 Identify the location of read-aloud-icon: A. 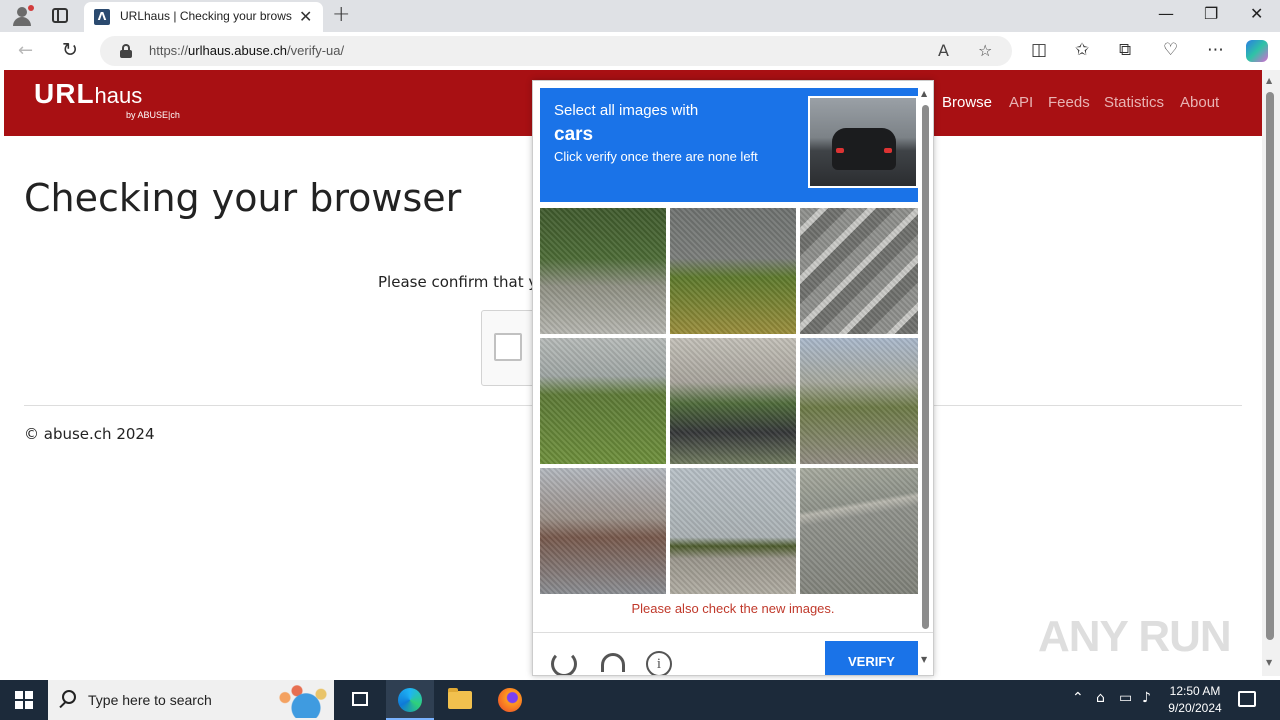
(943, 50).